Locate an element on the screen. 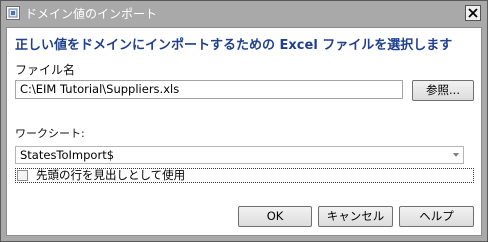 The width and height of the screenshot is (488, 242). header-row-option: 先頭の行を見出しとして使用 is located at coordinates (244, 175).